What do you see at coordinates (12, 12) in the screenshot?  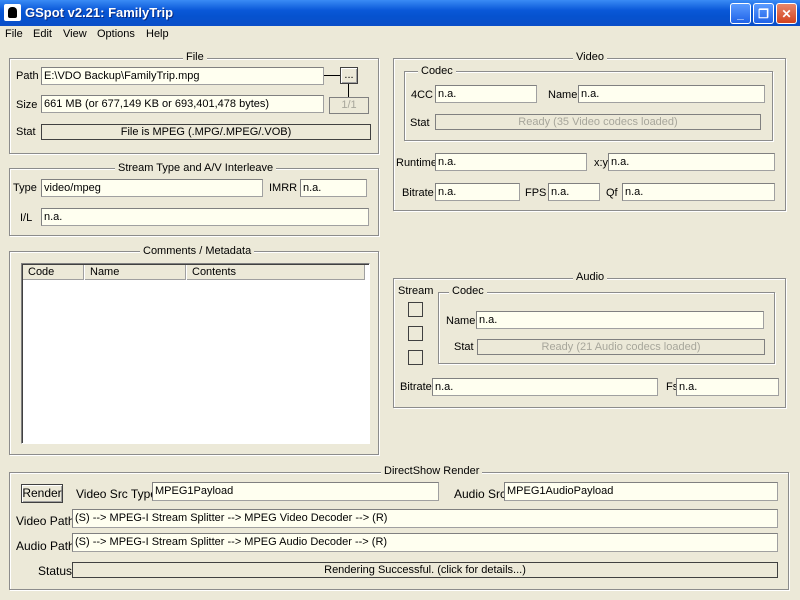 I see `app-icon` at bounding box center [12, 12].